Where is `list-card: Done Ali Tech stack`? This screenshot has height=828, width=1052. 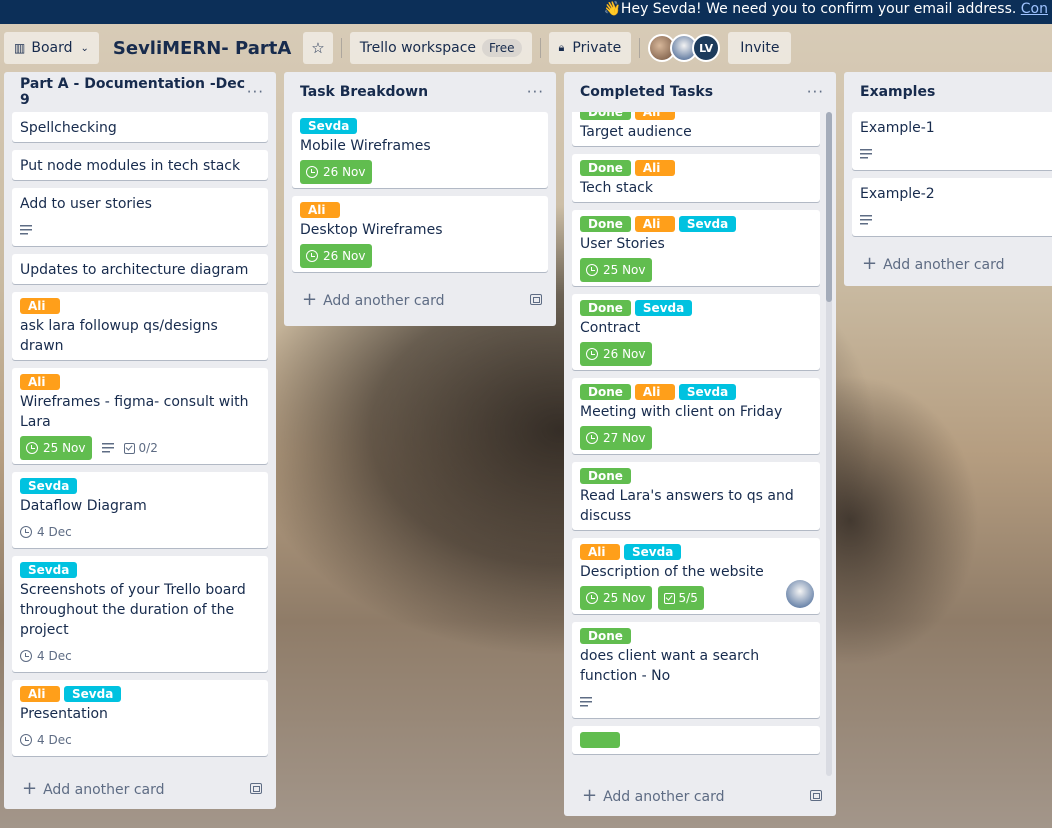 list-card: Done Ali Tech stack is located at coordinates (696, 178).